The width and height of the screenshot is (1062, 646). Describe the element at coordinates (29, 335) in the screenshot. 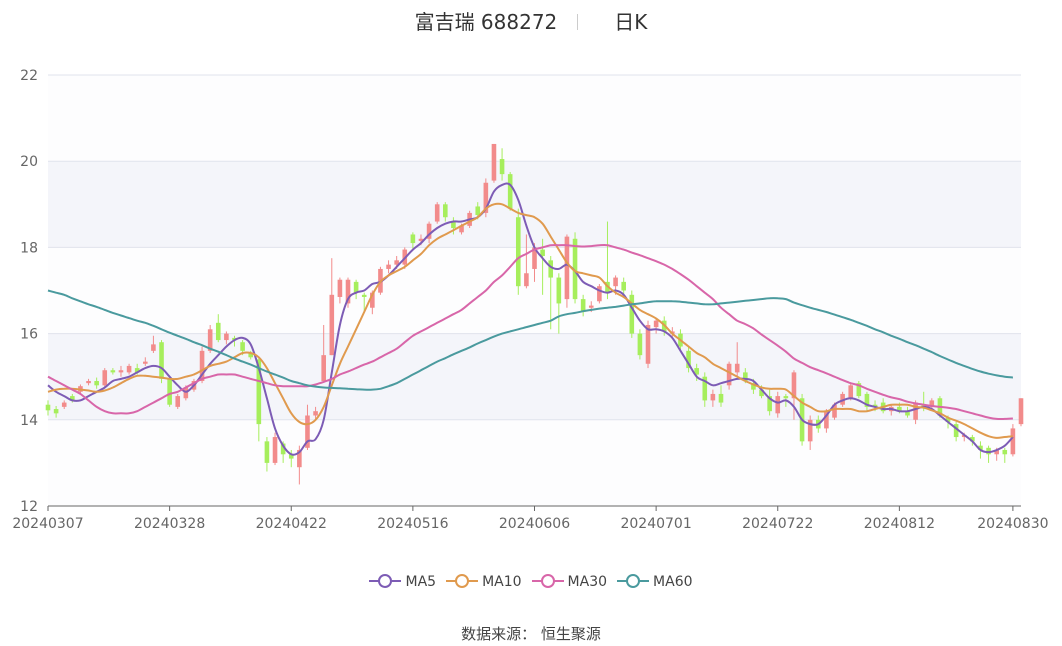

I see `y-tick-label: 16` at that location.